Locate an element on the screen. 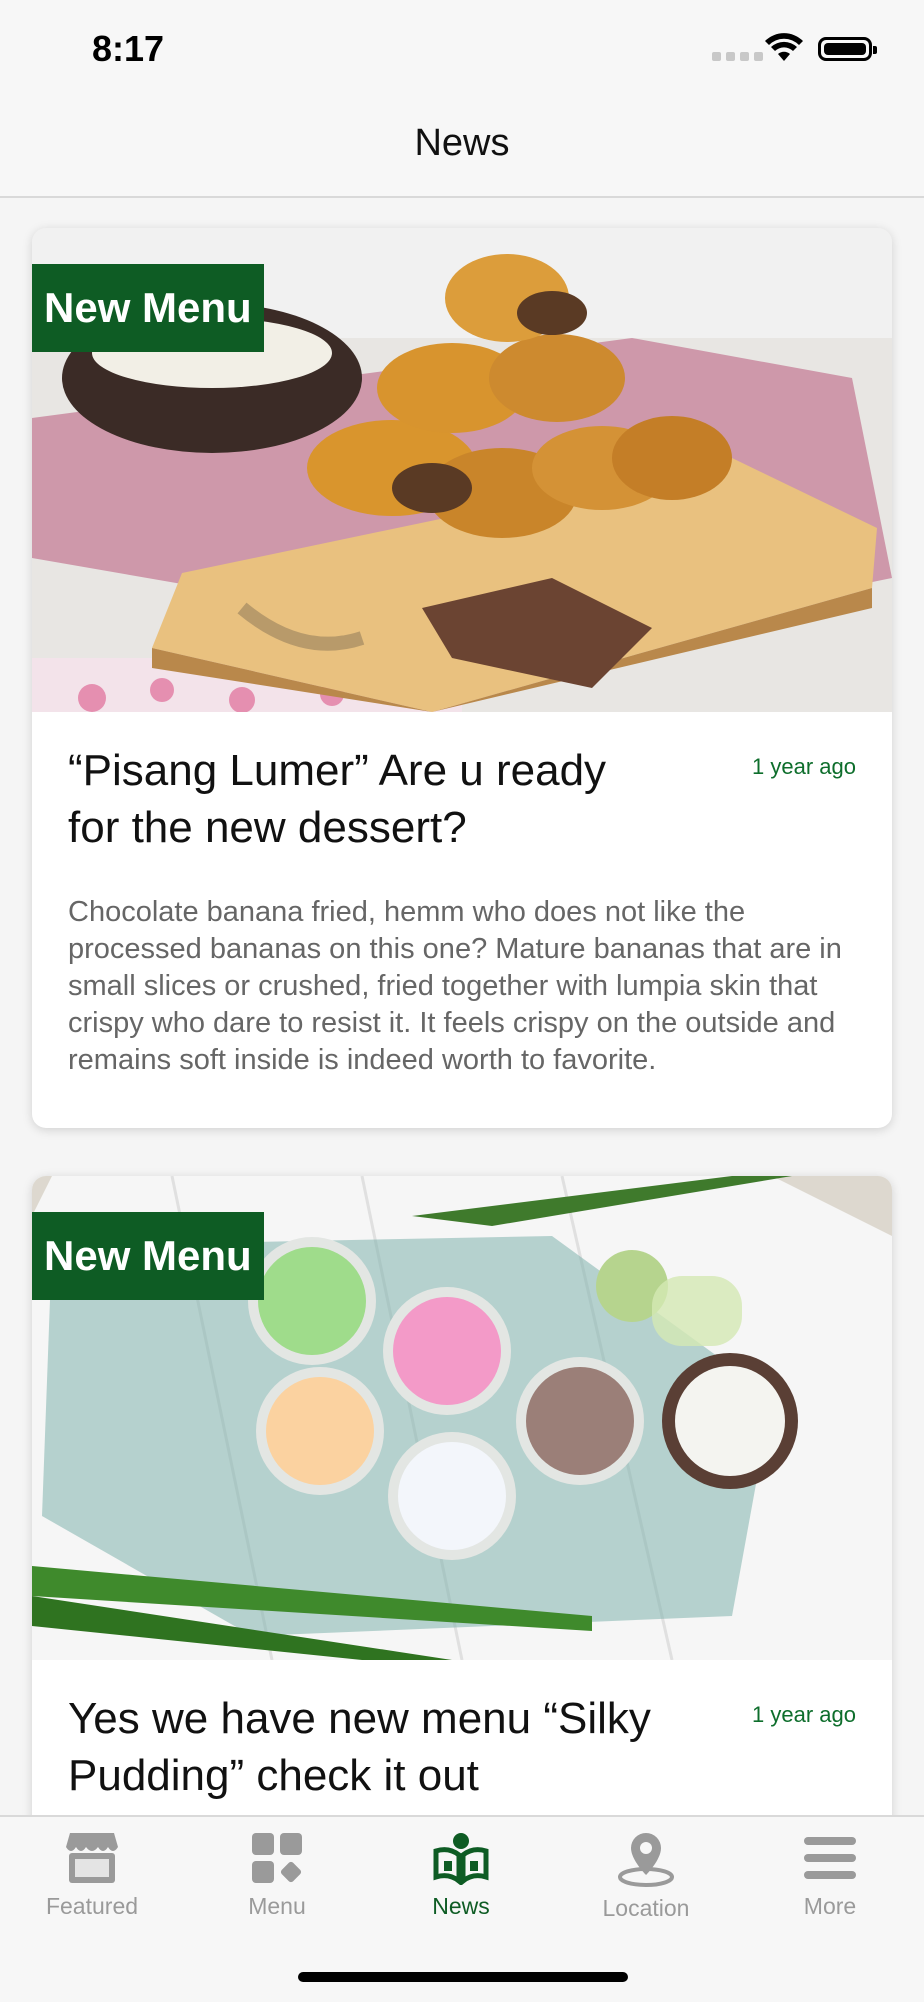 Image resolution: width=924 pixels, height=2002 pixels. hamburger-icon is located at coordinates (830, 1858).